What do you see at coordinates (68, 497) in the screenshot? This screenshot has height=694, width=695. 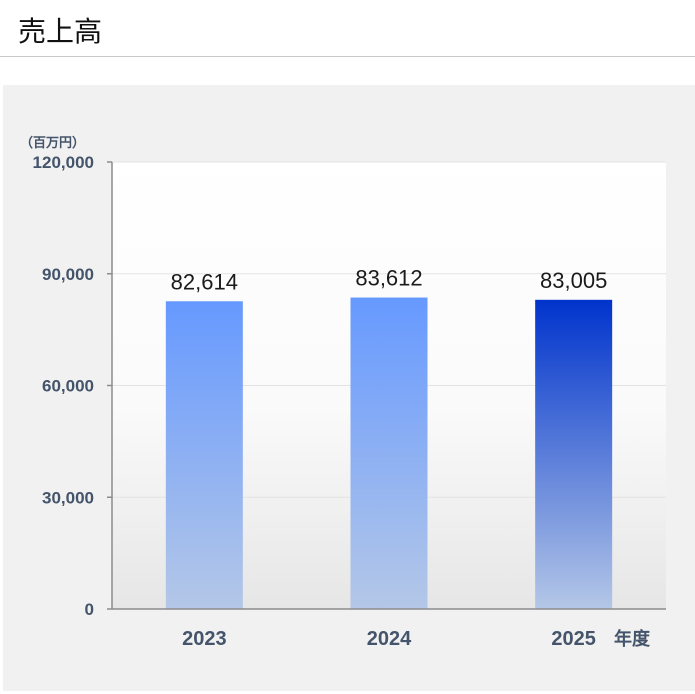 I see `y-tick-label: 30,000` at bounding box center [68, 497].